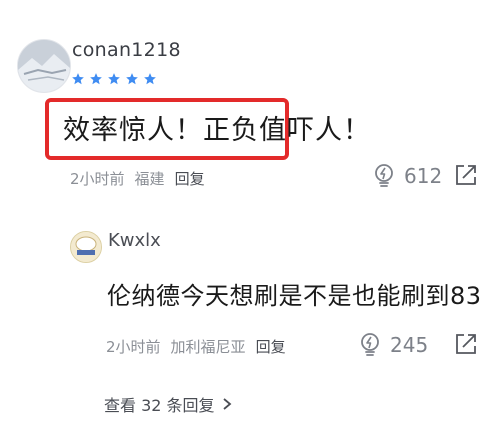 The height and width of the screenshot is (440, 500). I want to click on share-button, so click(466, 175).